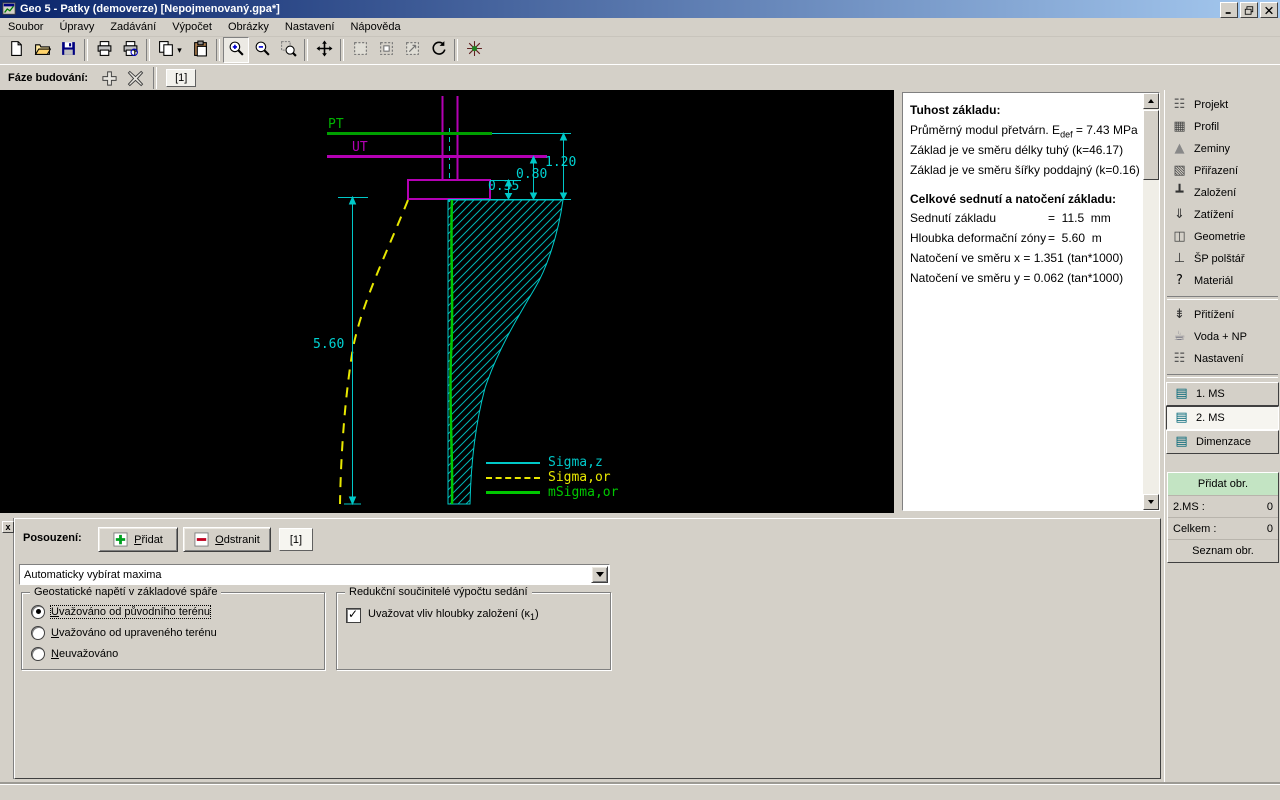 The image size is (1280, 800). What do you see at coordinates (1013, 198) in the screenshot?
I see `result-line: Celkové sednutí a natočení základu:` at bounding box center [1013, 198].